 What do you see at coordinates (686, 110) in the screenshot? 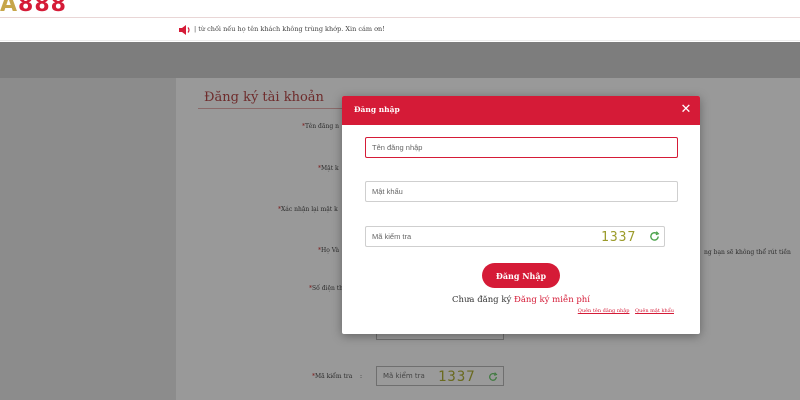
I see `close-icon: ✕` at bounding box center [686, 110].